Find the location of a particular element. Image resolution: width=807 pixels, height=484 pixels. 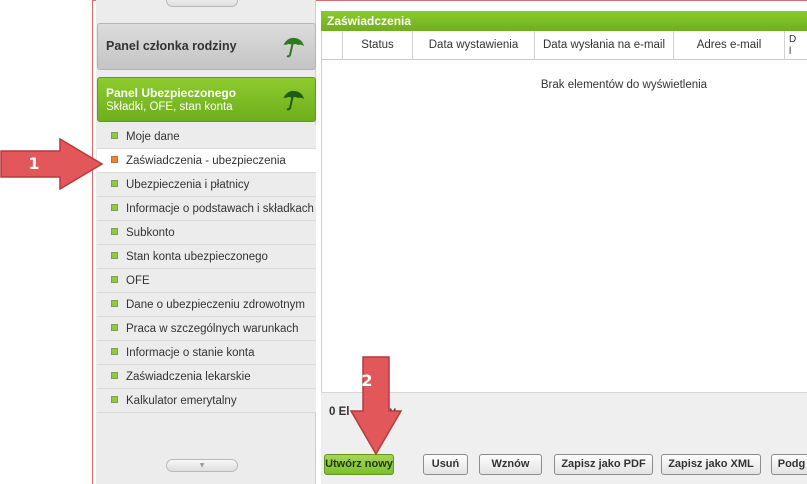

preview-button: Podg is located at coordinates (789, 464).